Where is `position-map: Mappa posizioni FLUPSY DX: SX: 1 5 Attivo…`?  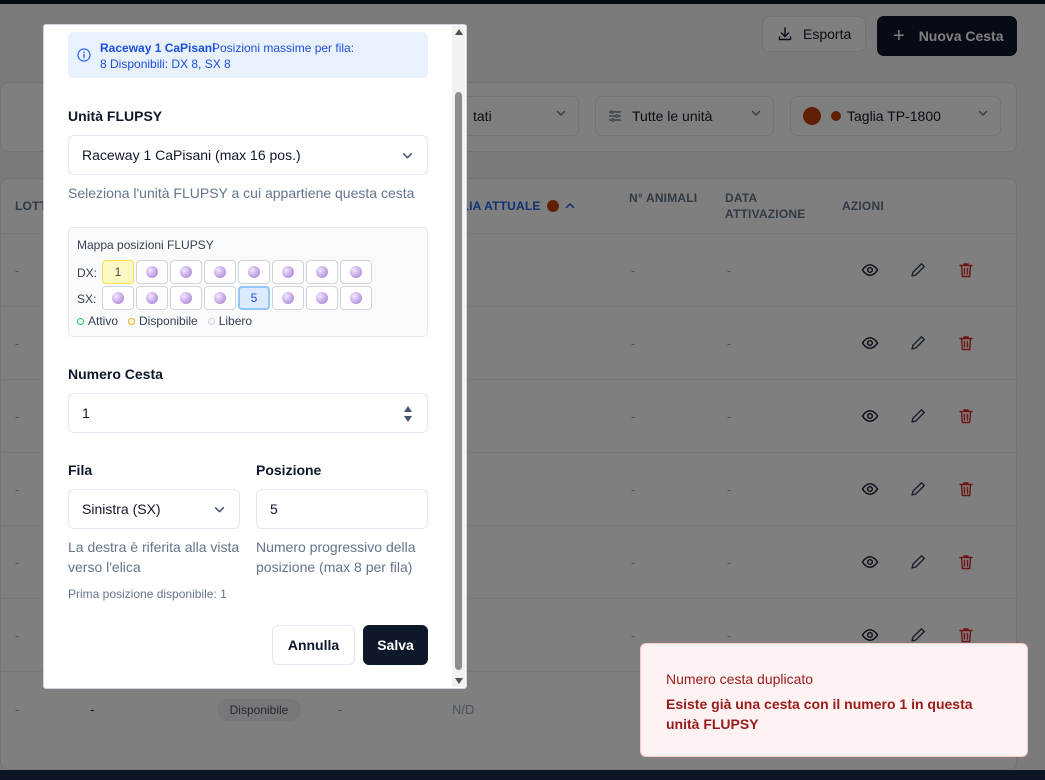 position-map: Mappa posizioni FLUPSY DX: SX: 1 5 Attivo… is located at coordinates (248, 282).